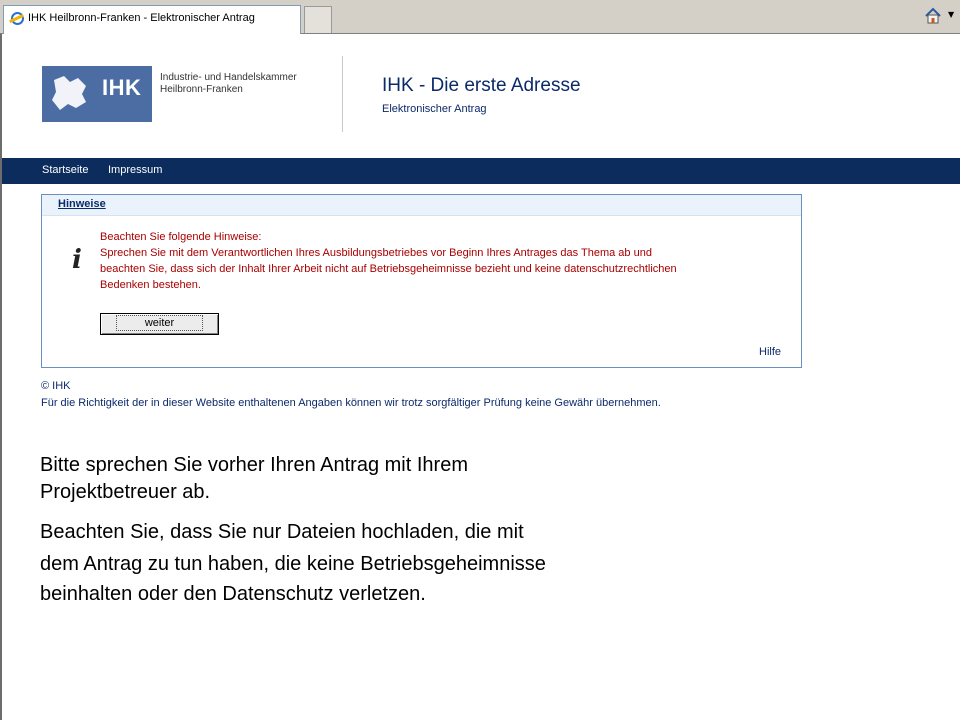 The image size is (960, 720). I want to click on info-icon: i, so click(77, 260).